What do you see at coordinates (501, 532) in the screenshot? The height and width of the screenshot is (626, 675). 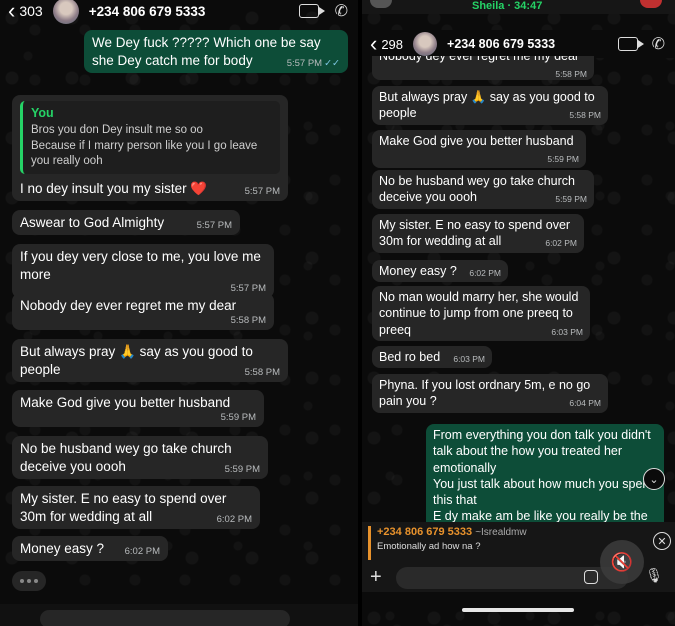 I see `reply-sender-tag: ~Isrealdmw` at bounding box center [501, 532].